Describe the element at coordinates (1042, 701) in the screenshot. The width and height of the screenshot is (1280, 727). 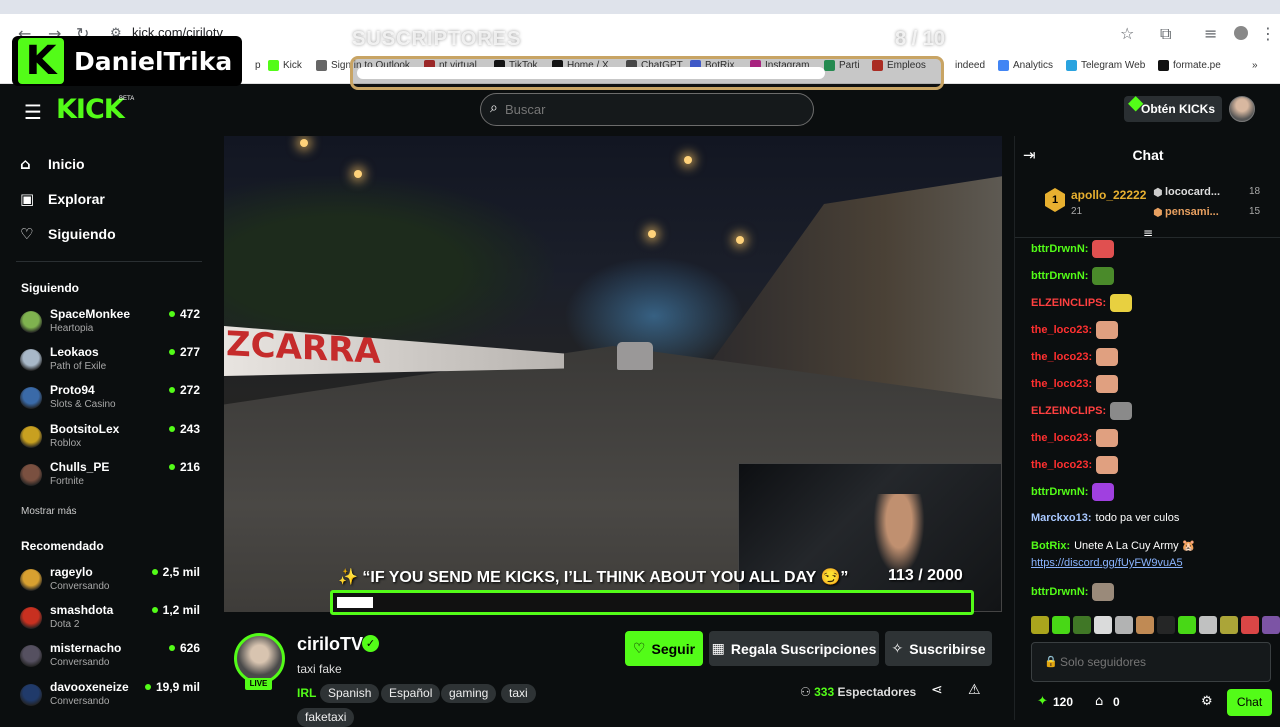
I see `kicks-icon: ✦` at that location.